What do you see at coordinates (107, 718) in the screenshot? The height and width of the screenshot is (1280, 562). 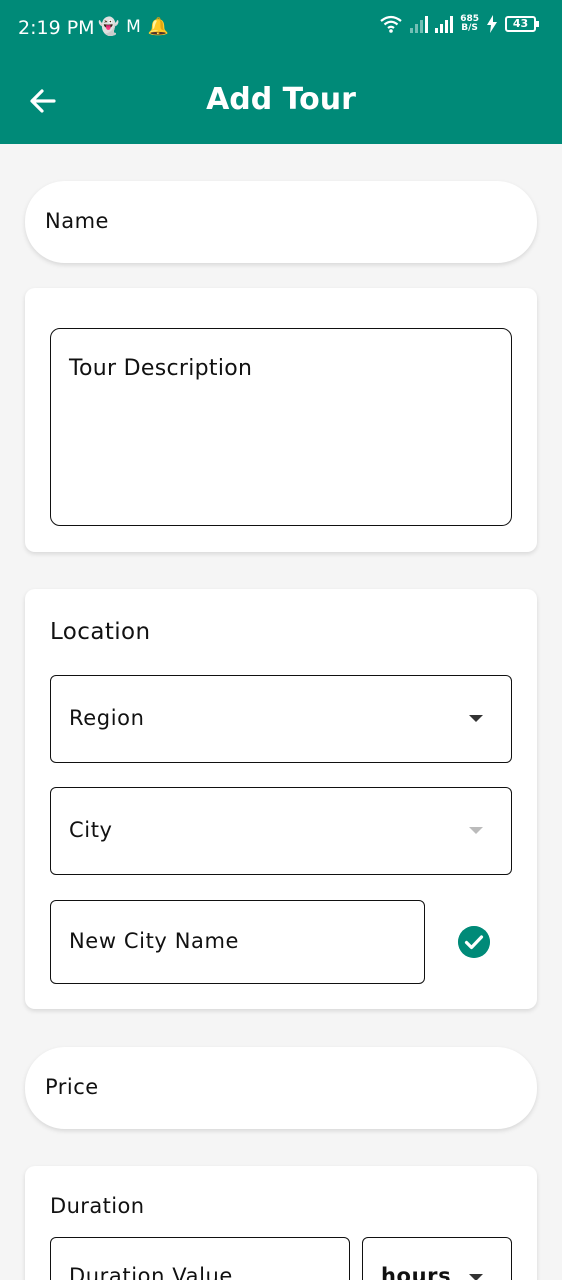 I see `region-label: Region` at bounding box center [107, 718].